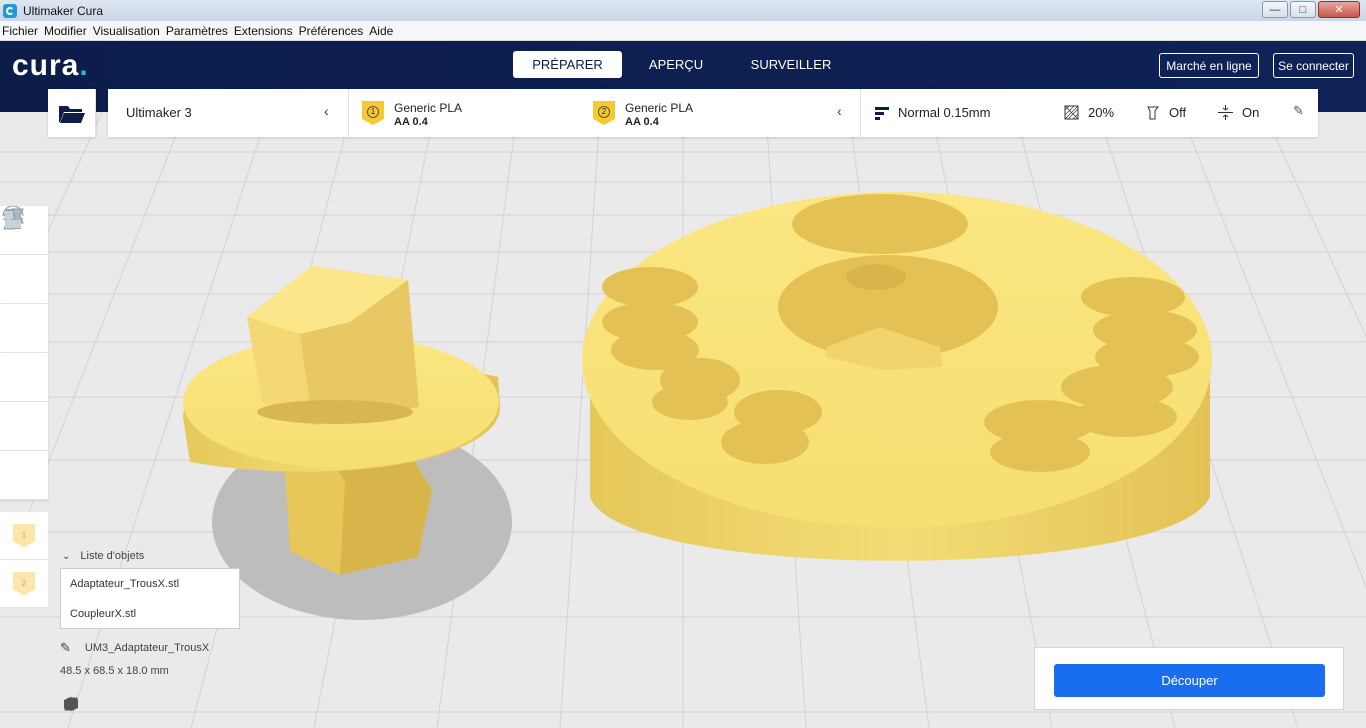  Describe the element at coordinates (1165, 112) in the screenshot. I see `support-setting: Off` at that location.